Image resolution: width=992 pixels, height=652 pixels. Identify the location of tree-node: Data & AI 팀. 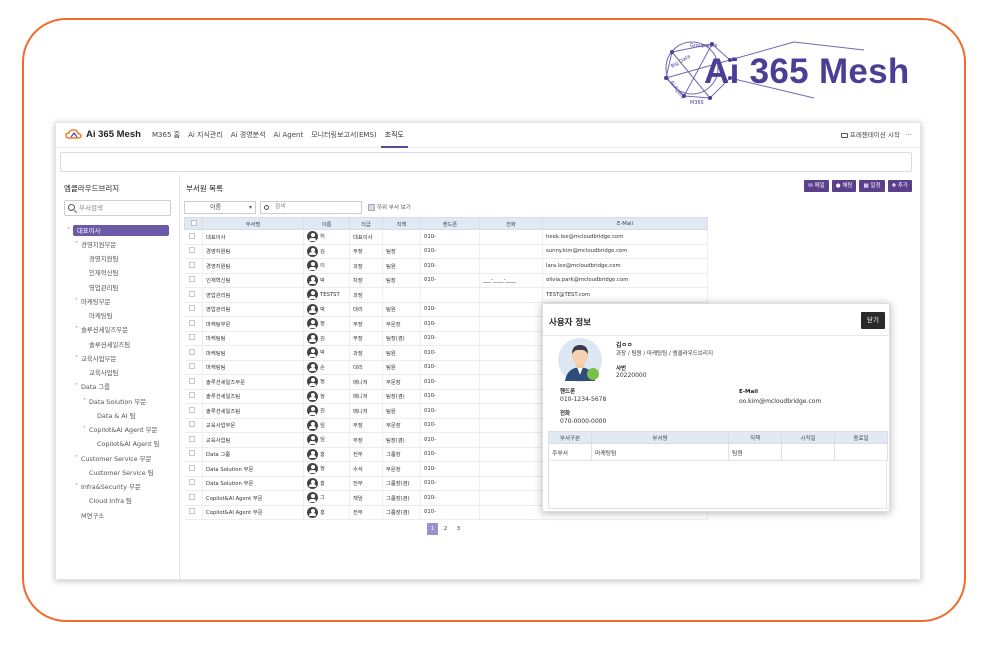
(118, 415).